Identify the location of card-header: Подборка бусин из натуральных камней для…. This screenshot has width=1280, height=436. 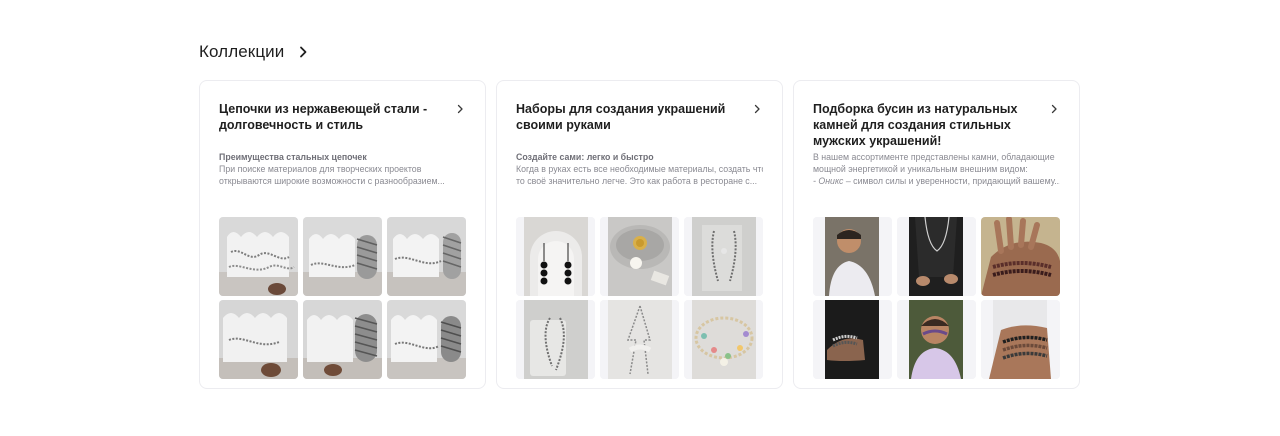
(936, 124).